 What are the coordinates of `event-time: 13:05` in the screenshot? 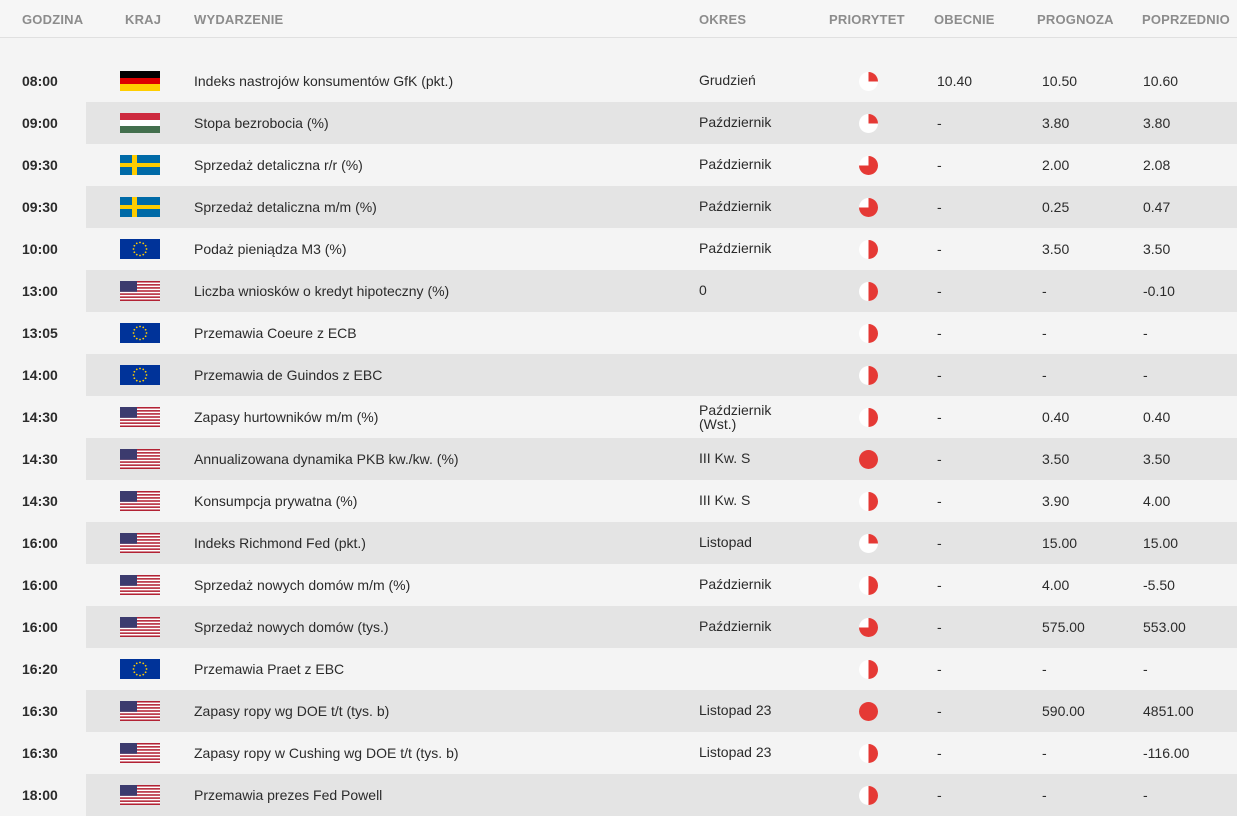 It's located at (40, 333).